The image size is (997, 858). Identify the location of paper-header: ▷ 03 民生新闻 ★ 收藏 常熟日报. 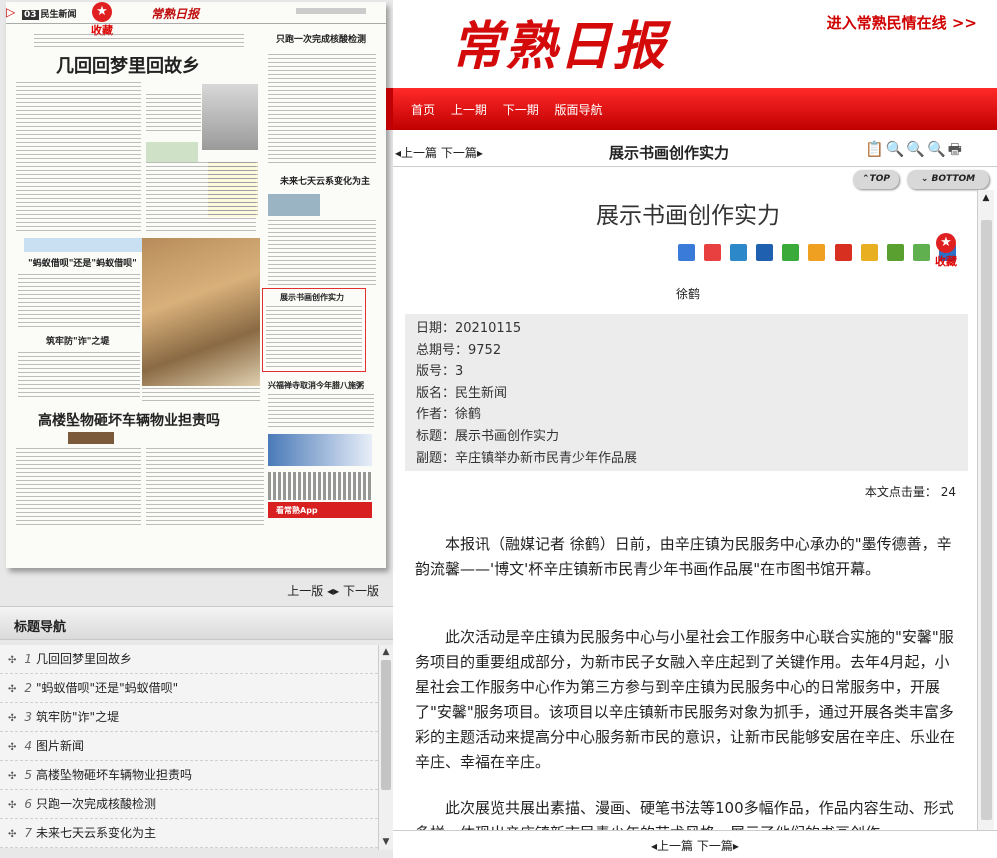
(196, 19).